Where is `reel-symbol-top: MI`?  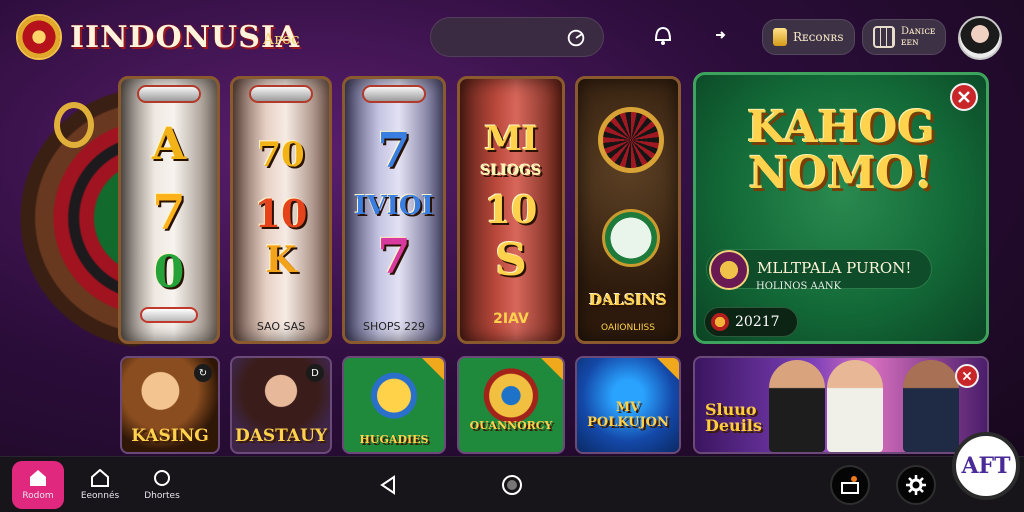 reel-symbol-top: MI is located at coordinates (511, 139).